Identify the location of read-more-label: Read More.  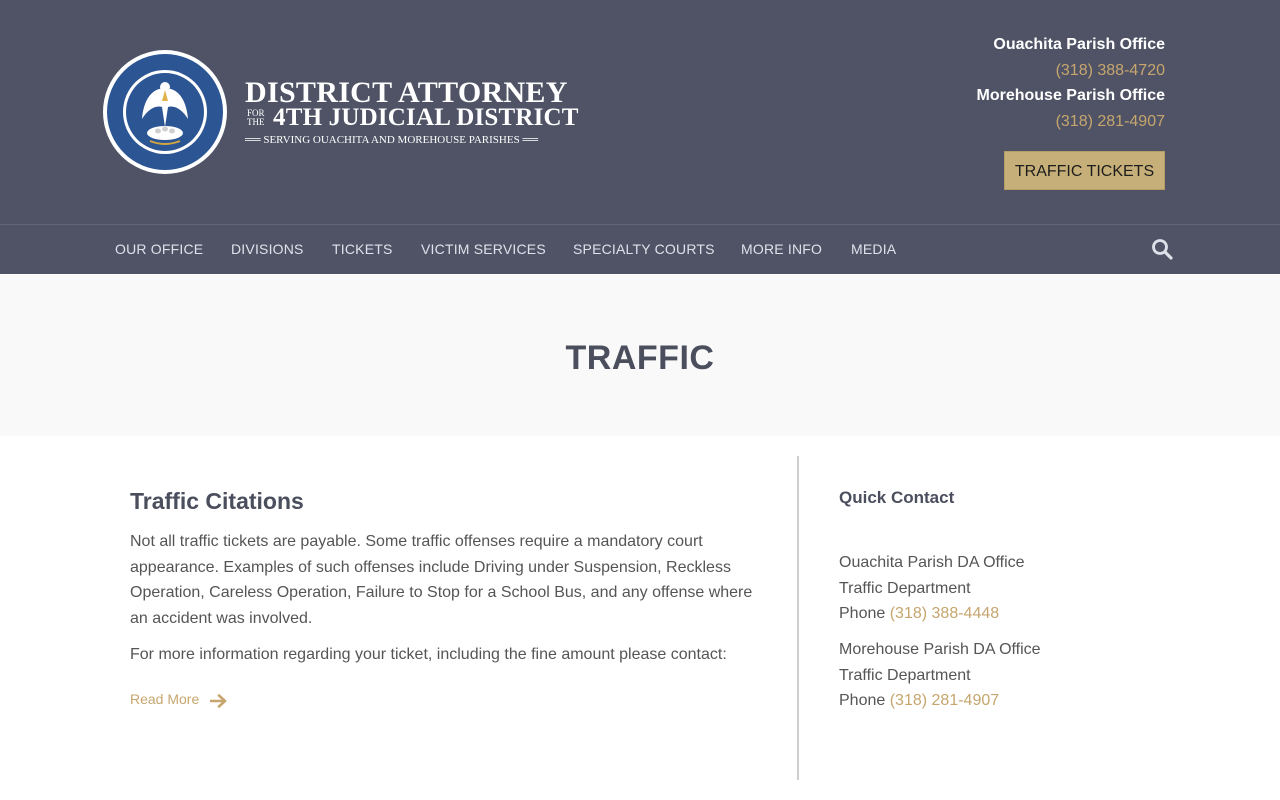
(165, 699).